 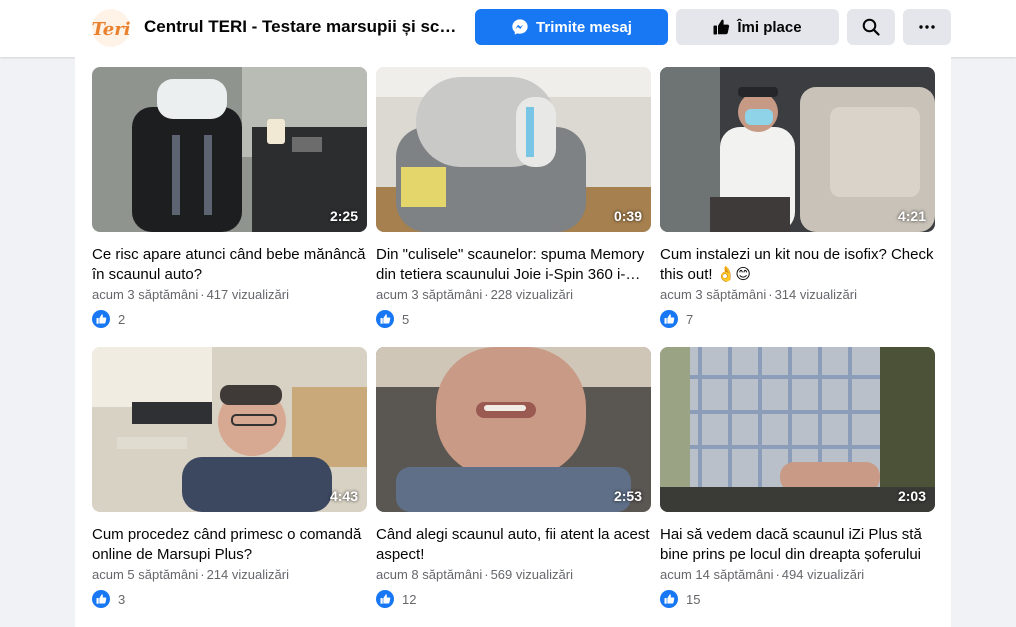 I want to click on like-count: 2, so click(x=122, y=319).